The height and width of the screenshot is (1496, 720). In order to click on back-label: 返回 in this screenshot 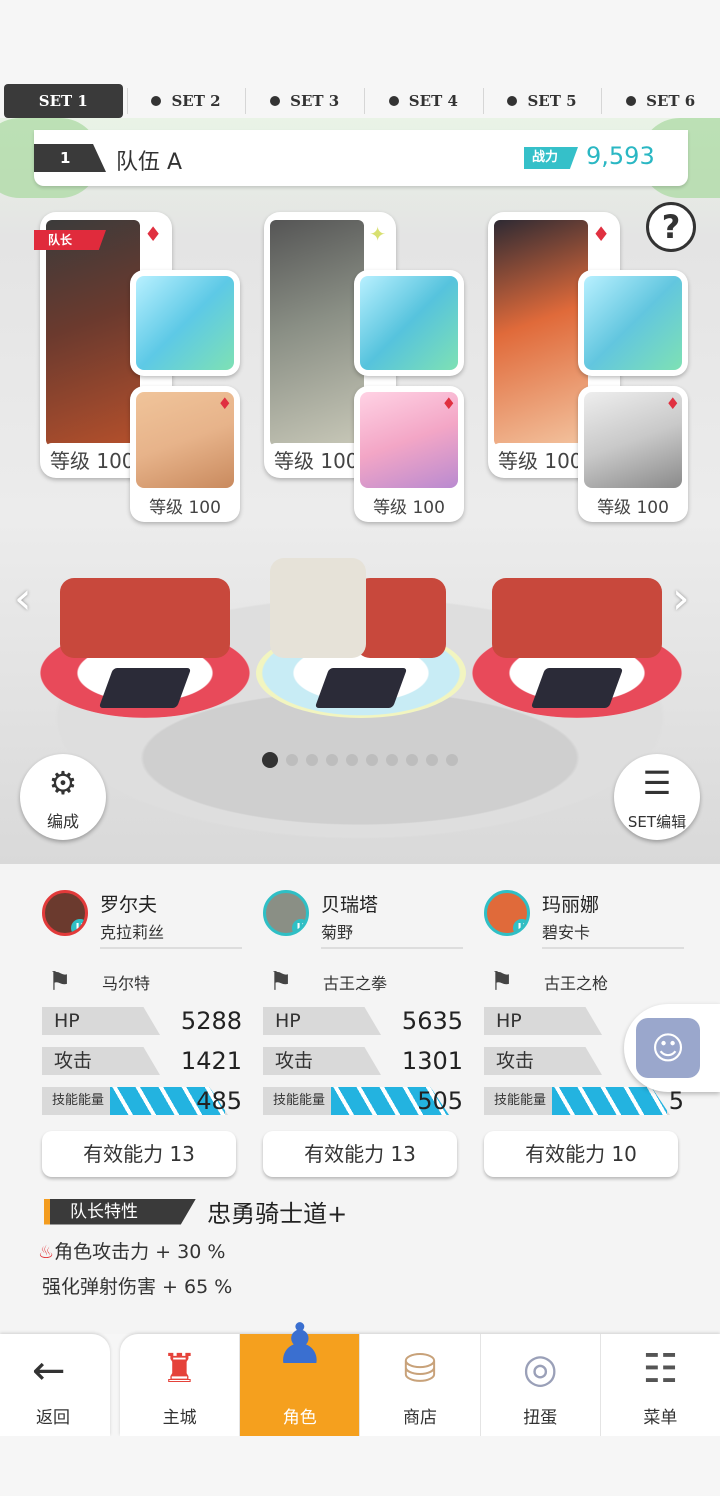, I will do `click(53, 1418)`.